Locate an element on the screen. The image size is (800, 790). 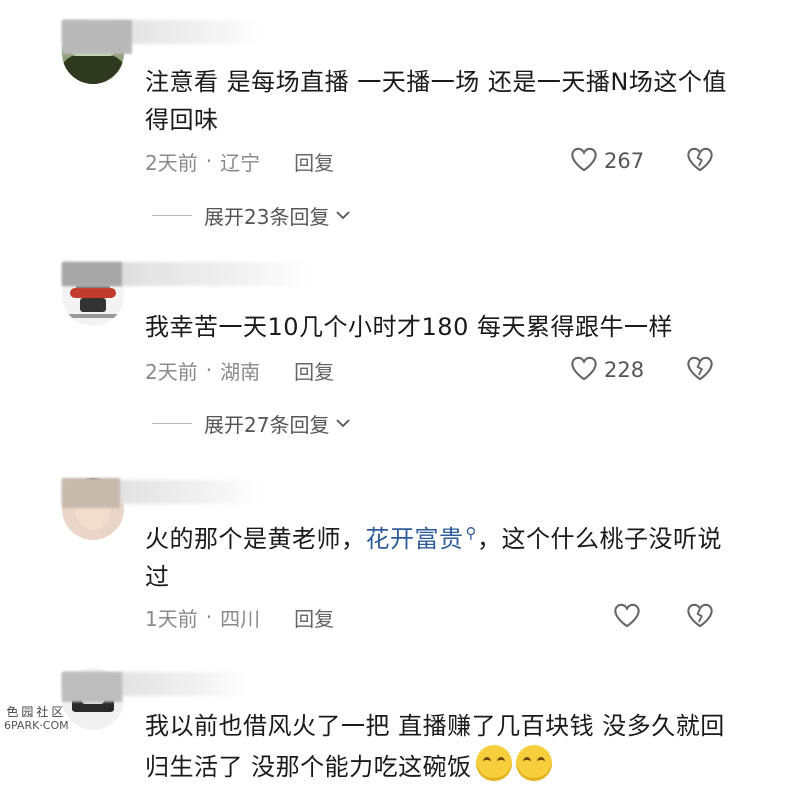
comment-text: 我以前也借风火了一把 直播赚了几百块钱 没多久就回归生活了 没那个能力吃这碗饭 is located at coordinates (435, 746).